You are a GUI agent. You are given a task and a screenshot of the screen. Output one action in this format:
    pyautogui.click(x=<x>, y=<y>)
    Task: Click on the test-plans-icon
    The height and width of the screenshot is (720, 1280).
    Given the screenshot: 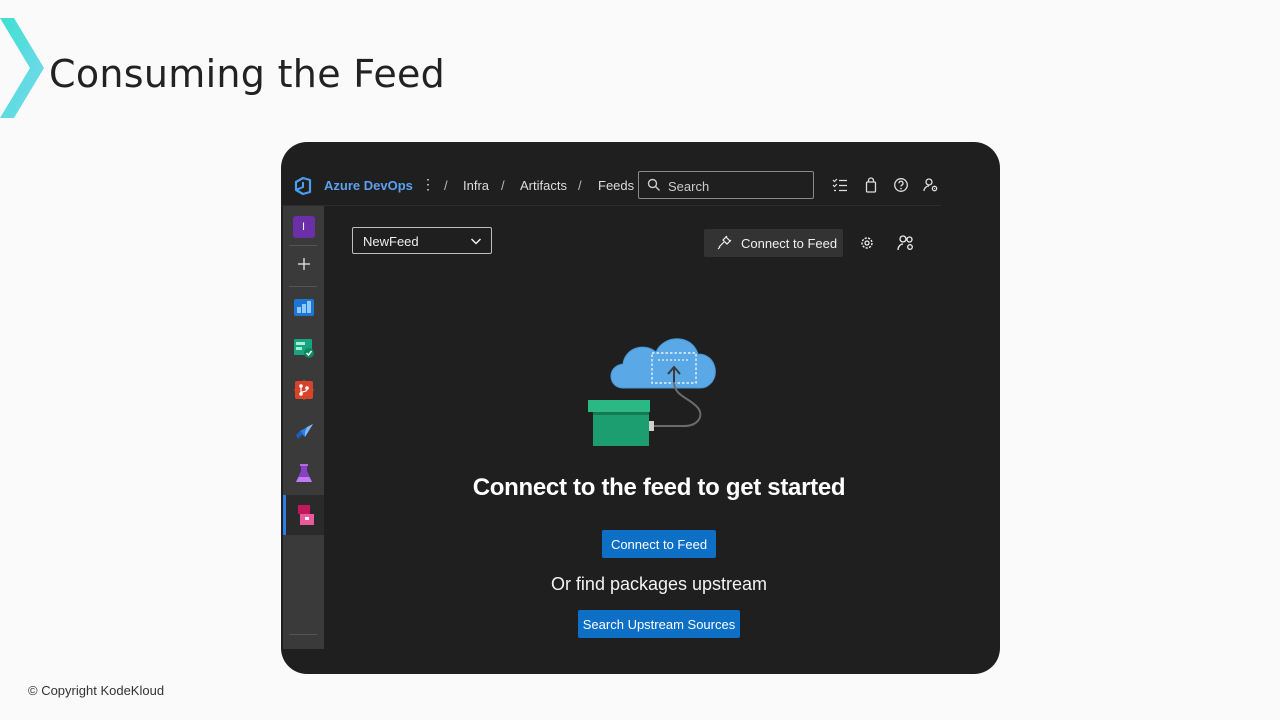 What is the action you would take?
    pyautogui.click(x=303, y=348)
    